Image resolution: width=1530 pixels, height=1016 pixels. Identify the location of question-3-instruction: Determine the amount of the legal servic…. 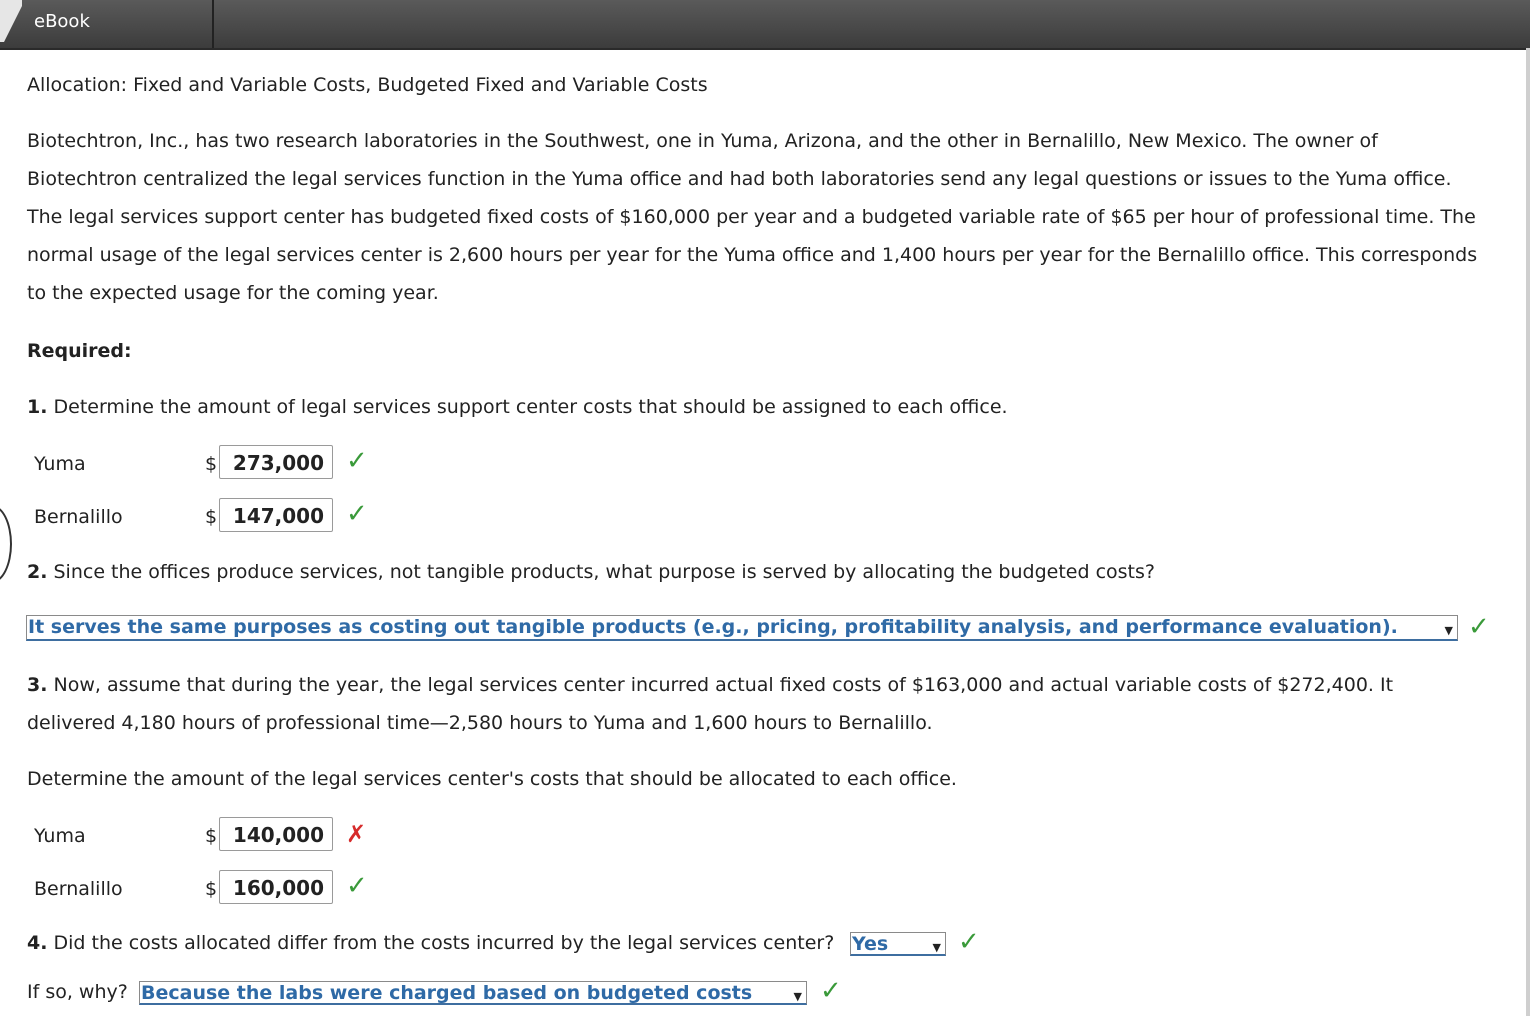
(492, 779).